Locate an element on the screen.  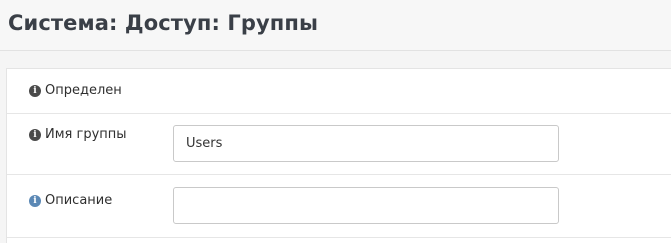
group-name-label: Имя группы is located at coordinates (86, 134).